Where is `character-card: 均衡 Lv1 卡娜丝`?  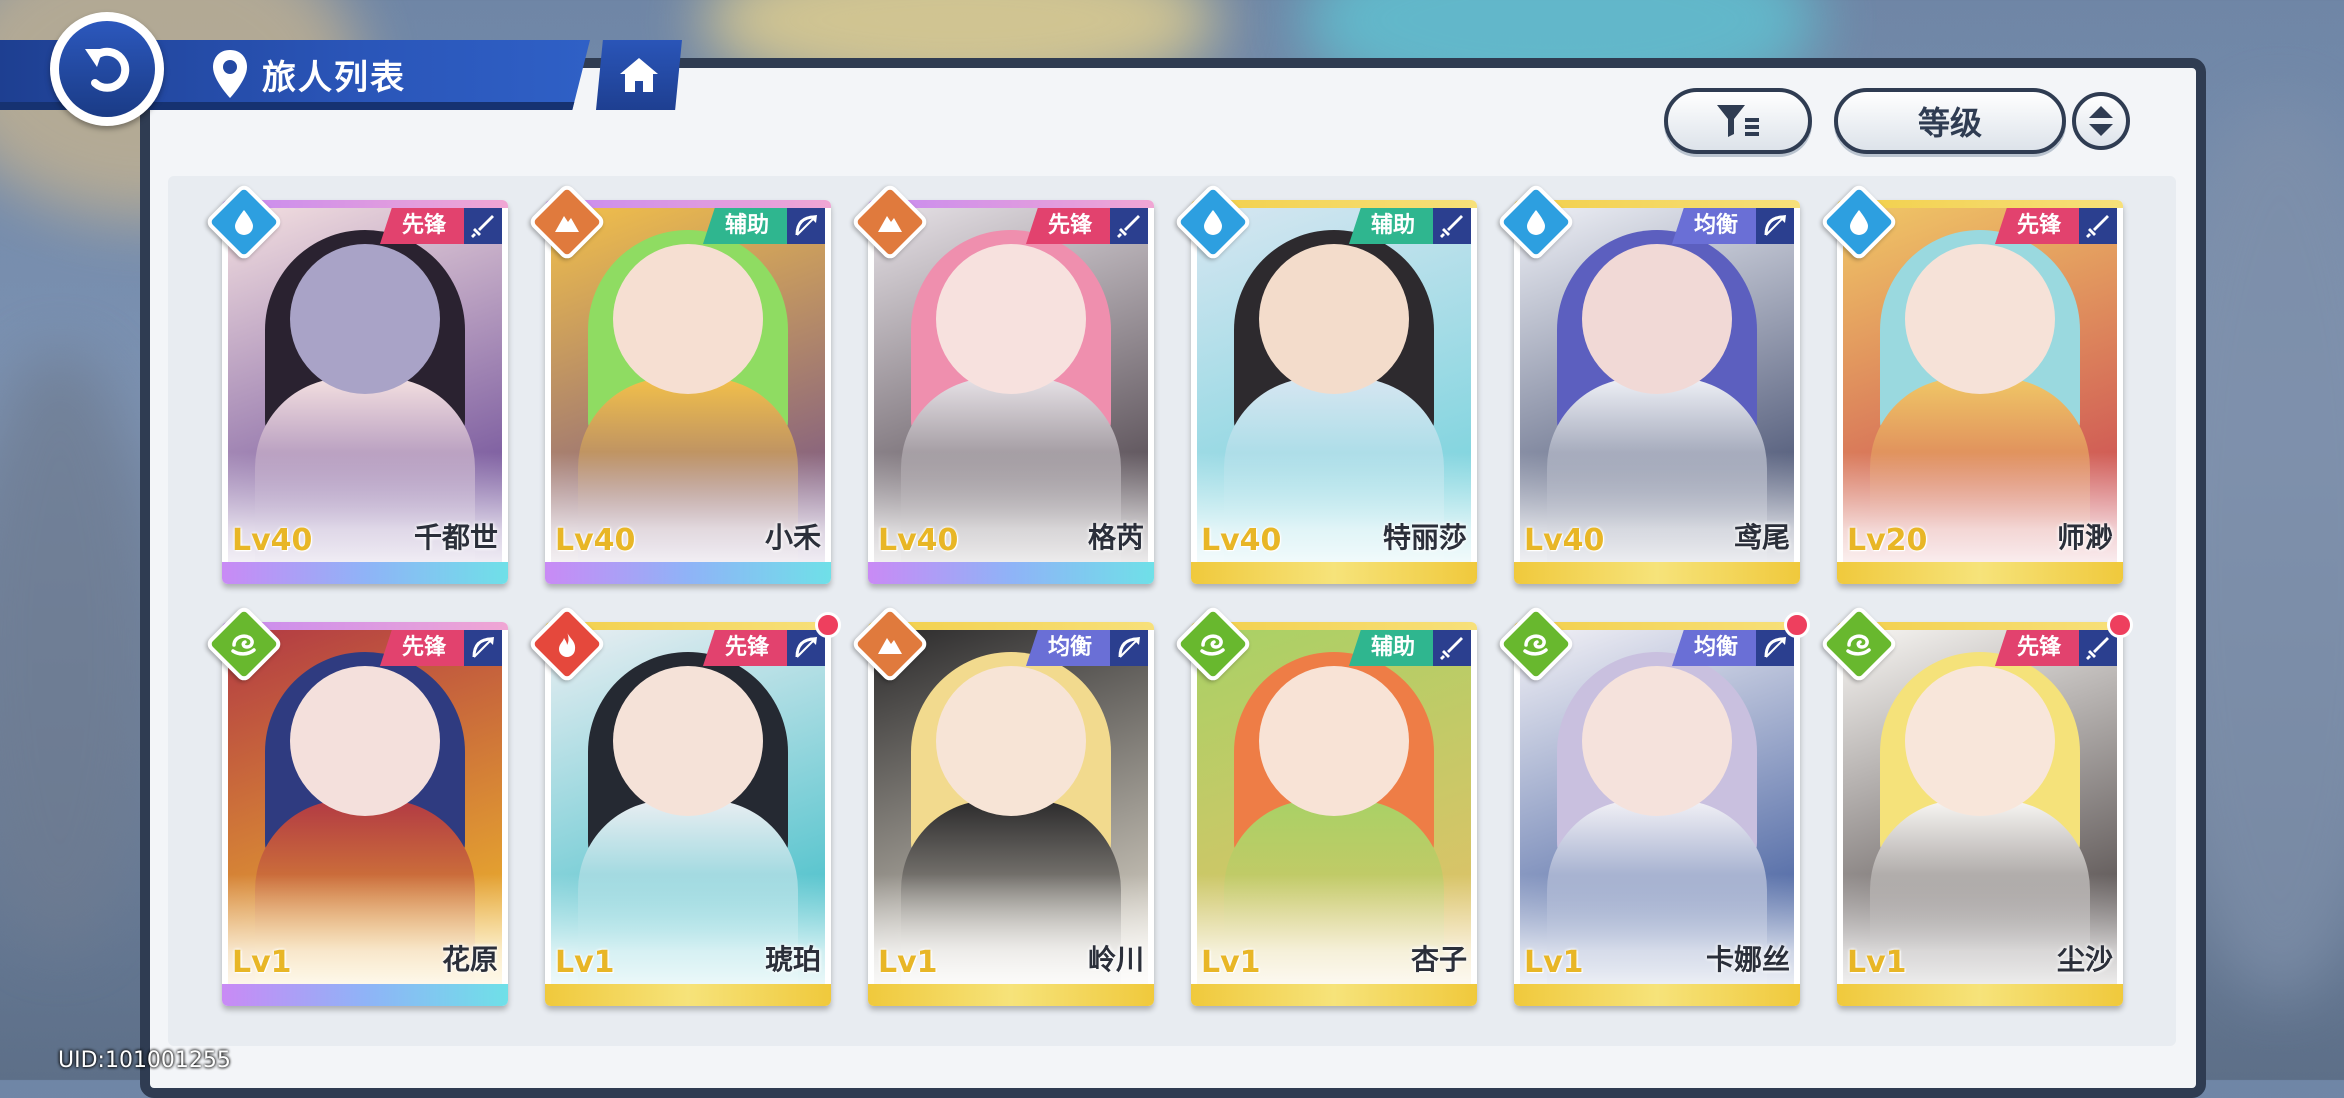 character-card: 均衡 Lv1 卡娜丝 is located at coordinates (1657, 814).